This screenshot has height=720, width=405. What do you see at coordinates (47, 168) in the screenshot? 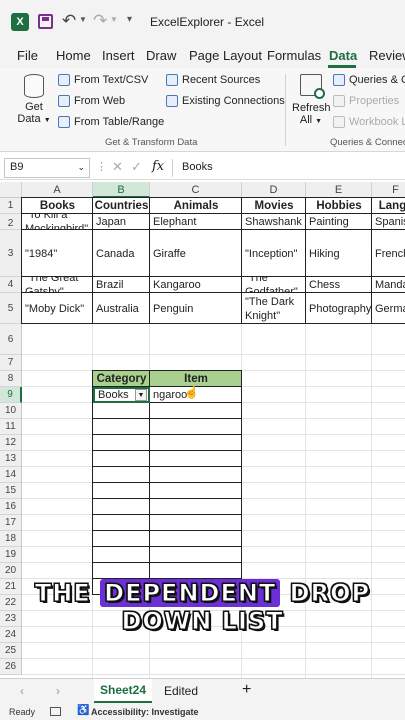
I see `name-box: B9 ⌄` at bounding box center [47, 168].